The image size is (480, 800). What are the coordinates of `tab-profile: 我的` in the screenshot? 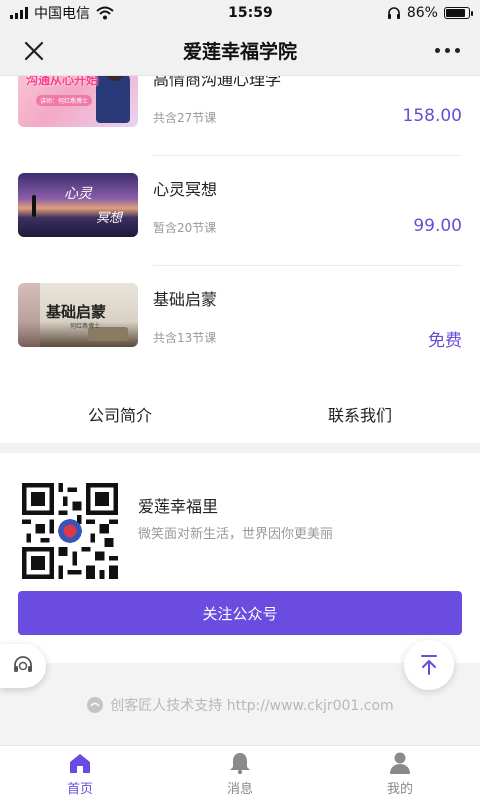 It's located at (400, 773).